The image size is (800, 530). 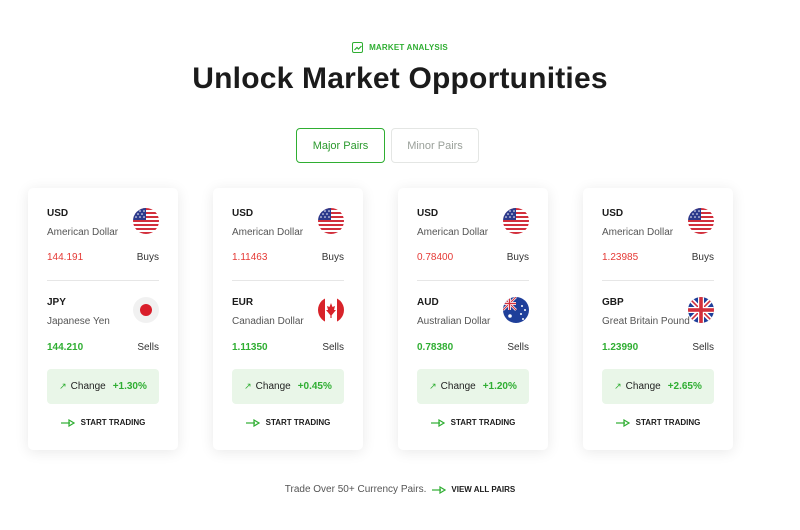 I want to click on section-eyebrow: MARKET ANALYSIS, so click(x=400, y=47).